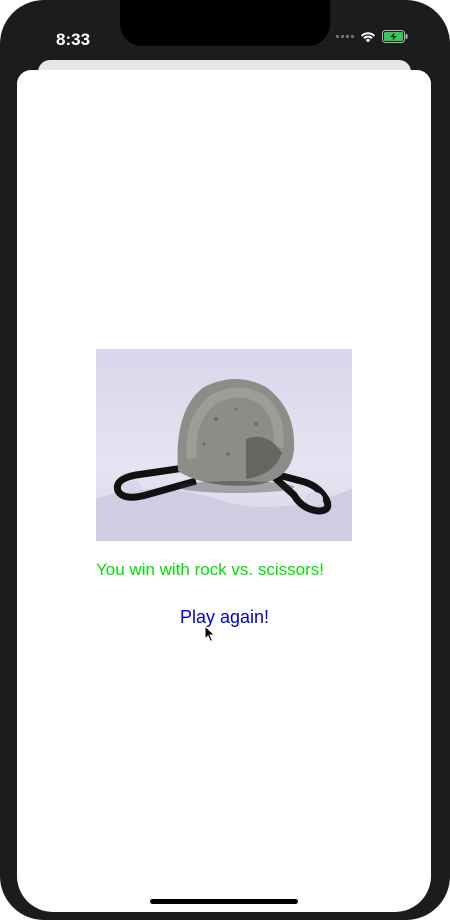 The width and height of the screenshot is (450, 920). Describe the element at coordinates (224, 901) in the screenshot. I see `home-indicator` at that location.